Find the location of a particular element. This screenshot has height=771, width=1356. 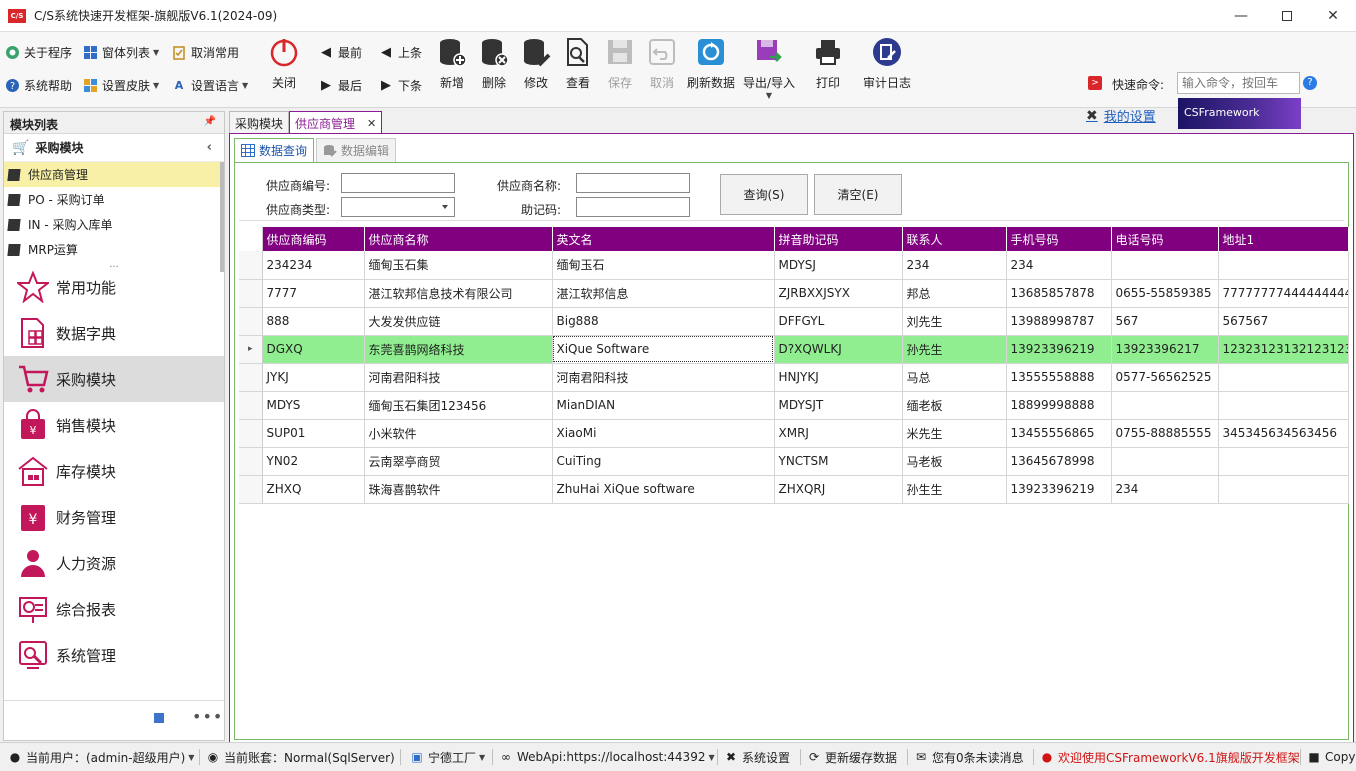

table-cell: YNCTSM is located at coordinates (838, 461).